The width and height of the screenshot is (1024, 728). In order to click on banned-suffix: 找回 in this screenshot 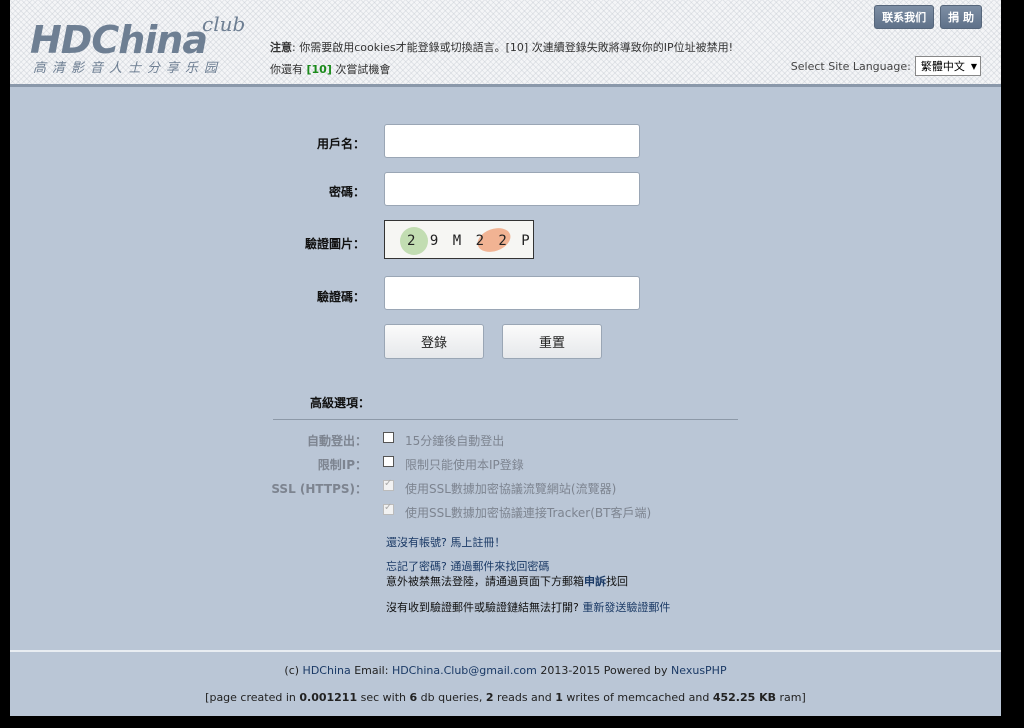, I will do `click(617, 581)`.